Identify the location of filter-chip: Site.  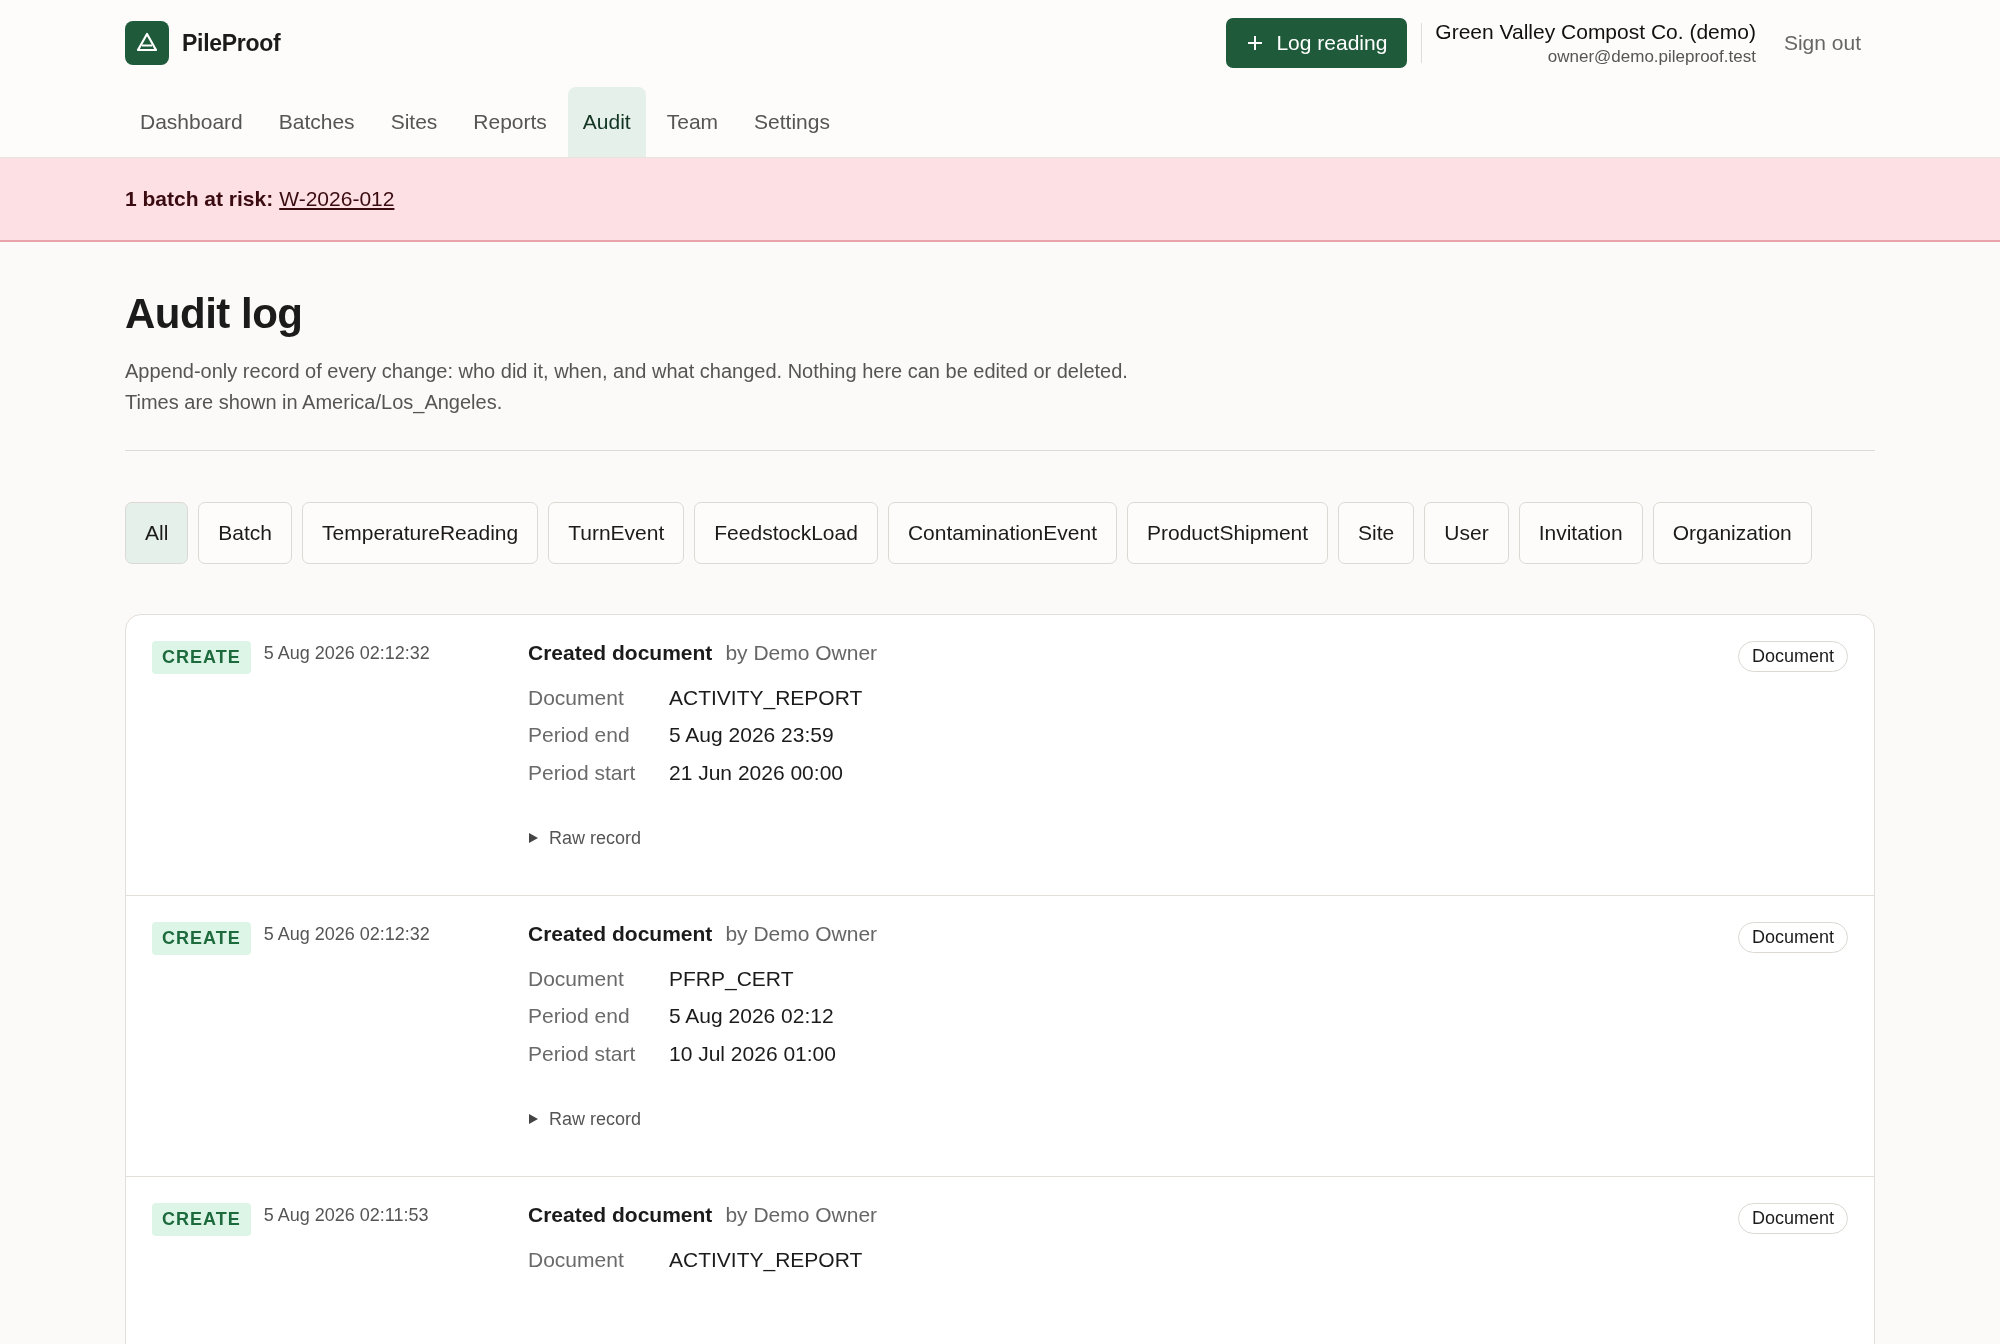
(1376, 533).